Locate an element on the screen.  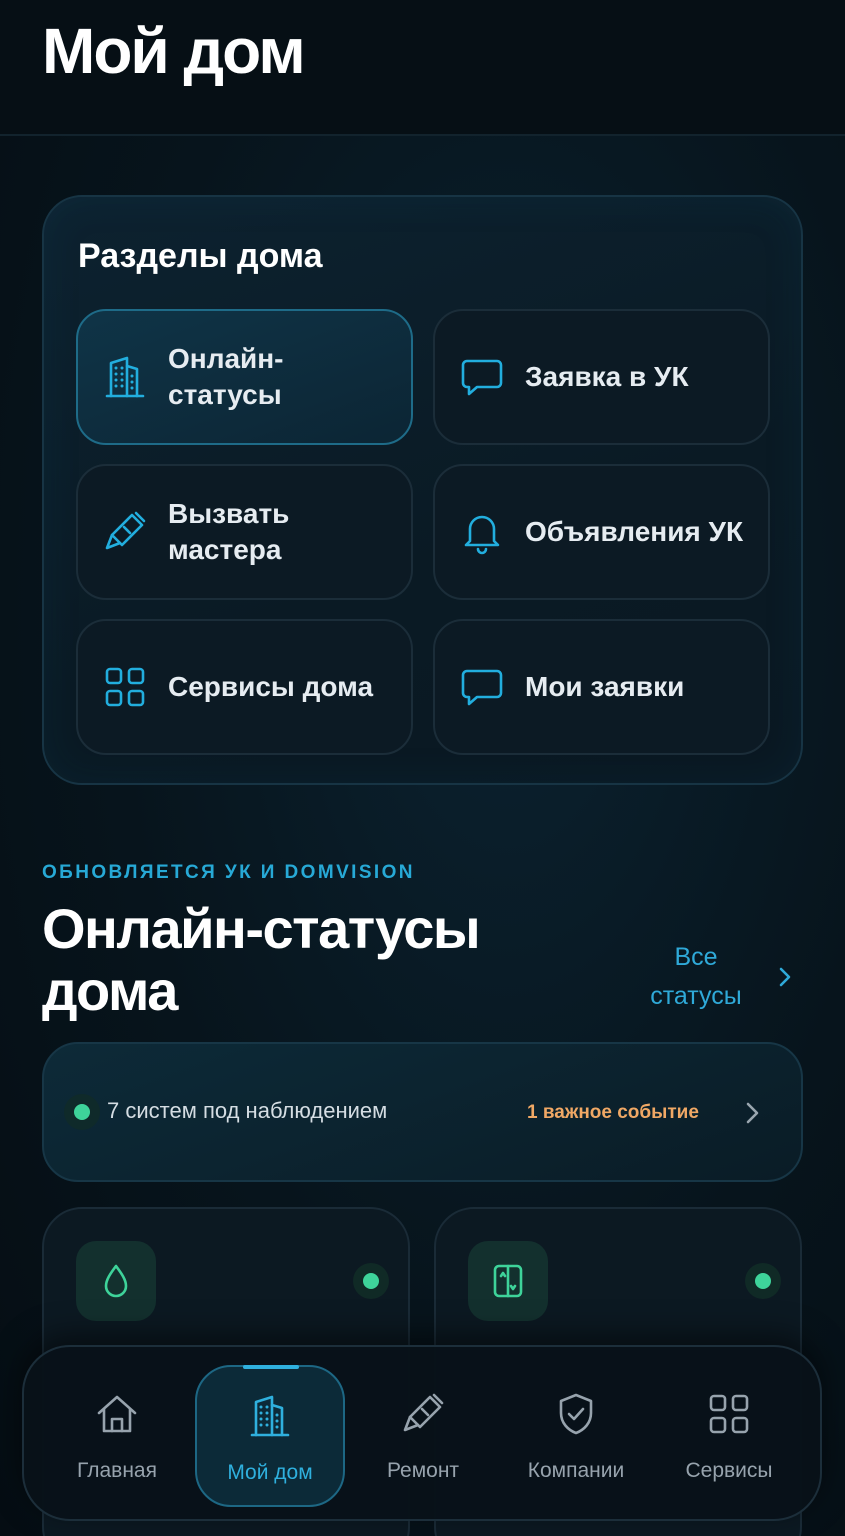
elevator-icon is located at coordinates (508, 1281).